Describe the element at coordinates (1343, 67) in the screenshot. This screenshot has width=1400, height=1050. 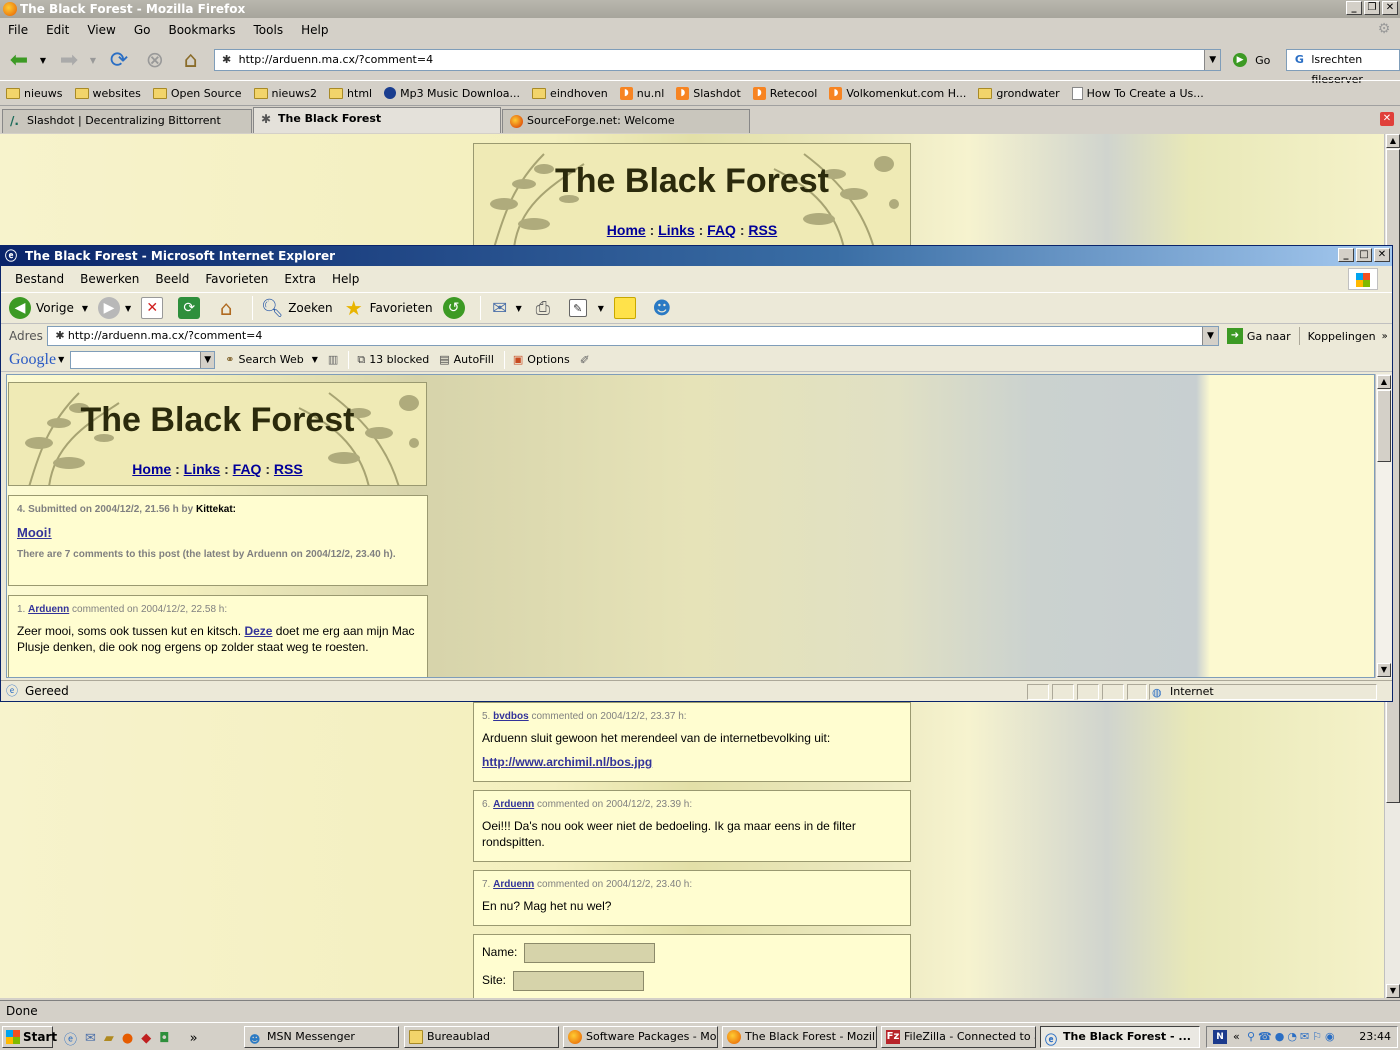
I see `firefox-search-box: G lsrechten fileserver` at that location.